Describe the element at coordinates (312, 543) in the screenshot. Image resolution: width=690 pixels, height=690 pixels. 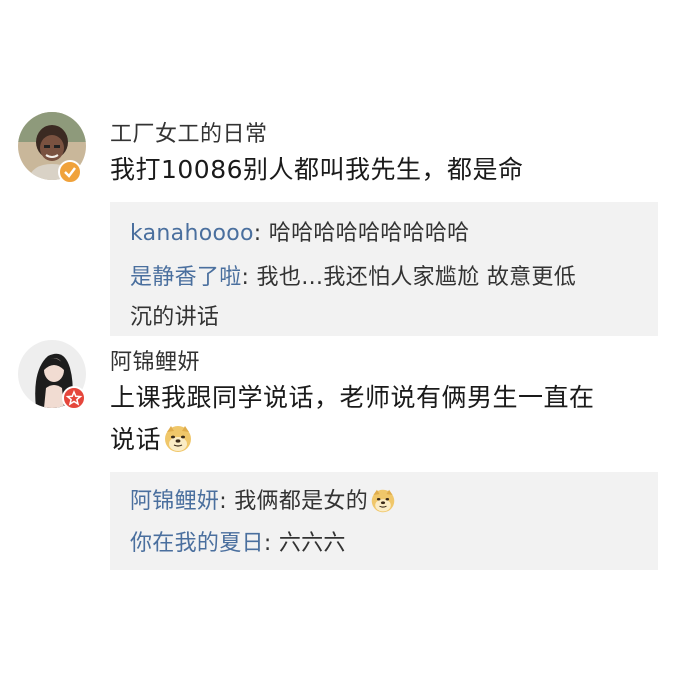
I see `reply-text: 六六六` at that location.